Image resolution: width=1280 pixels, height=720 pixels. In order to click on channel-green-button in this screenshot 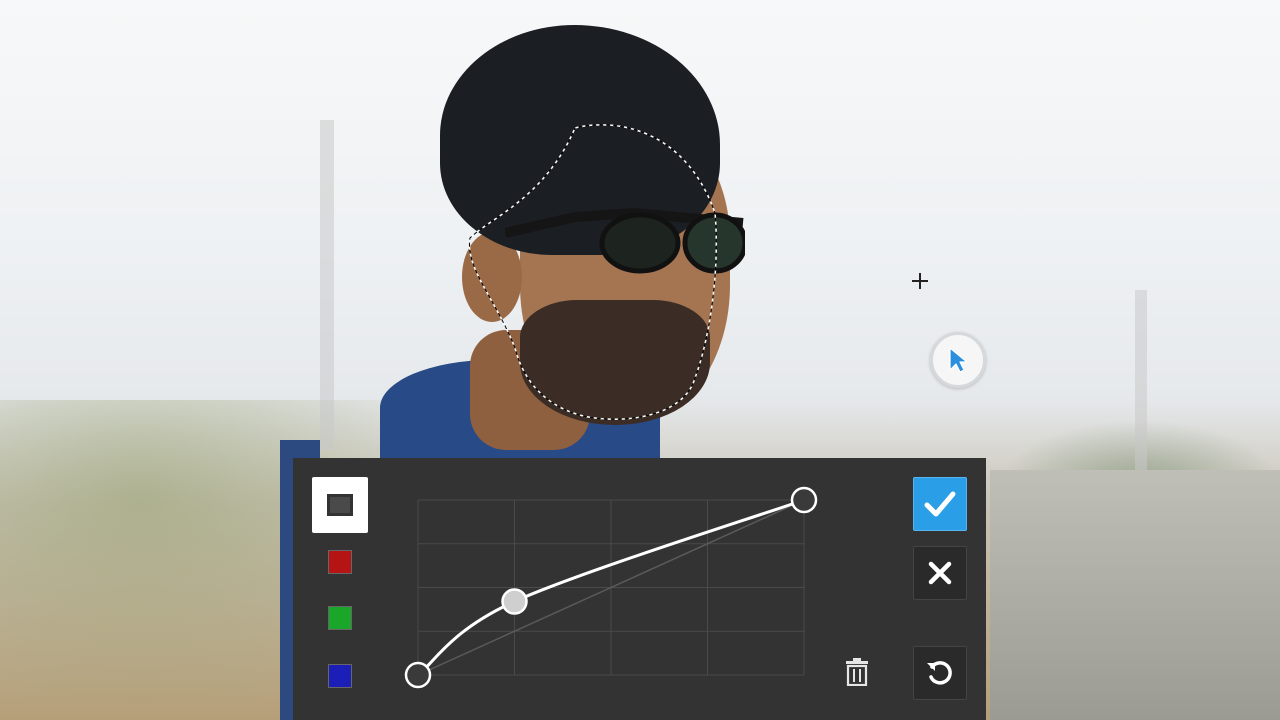, I will do `click(340, 618)`.